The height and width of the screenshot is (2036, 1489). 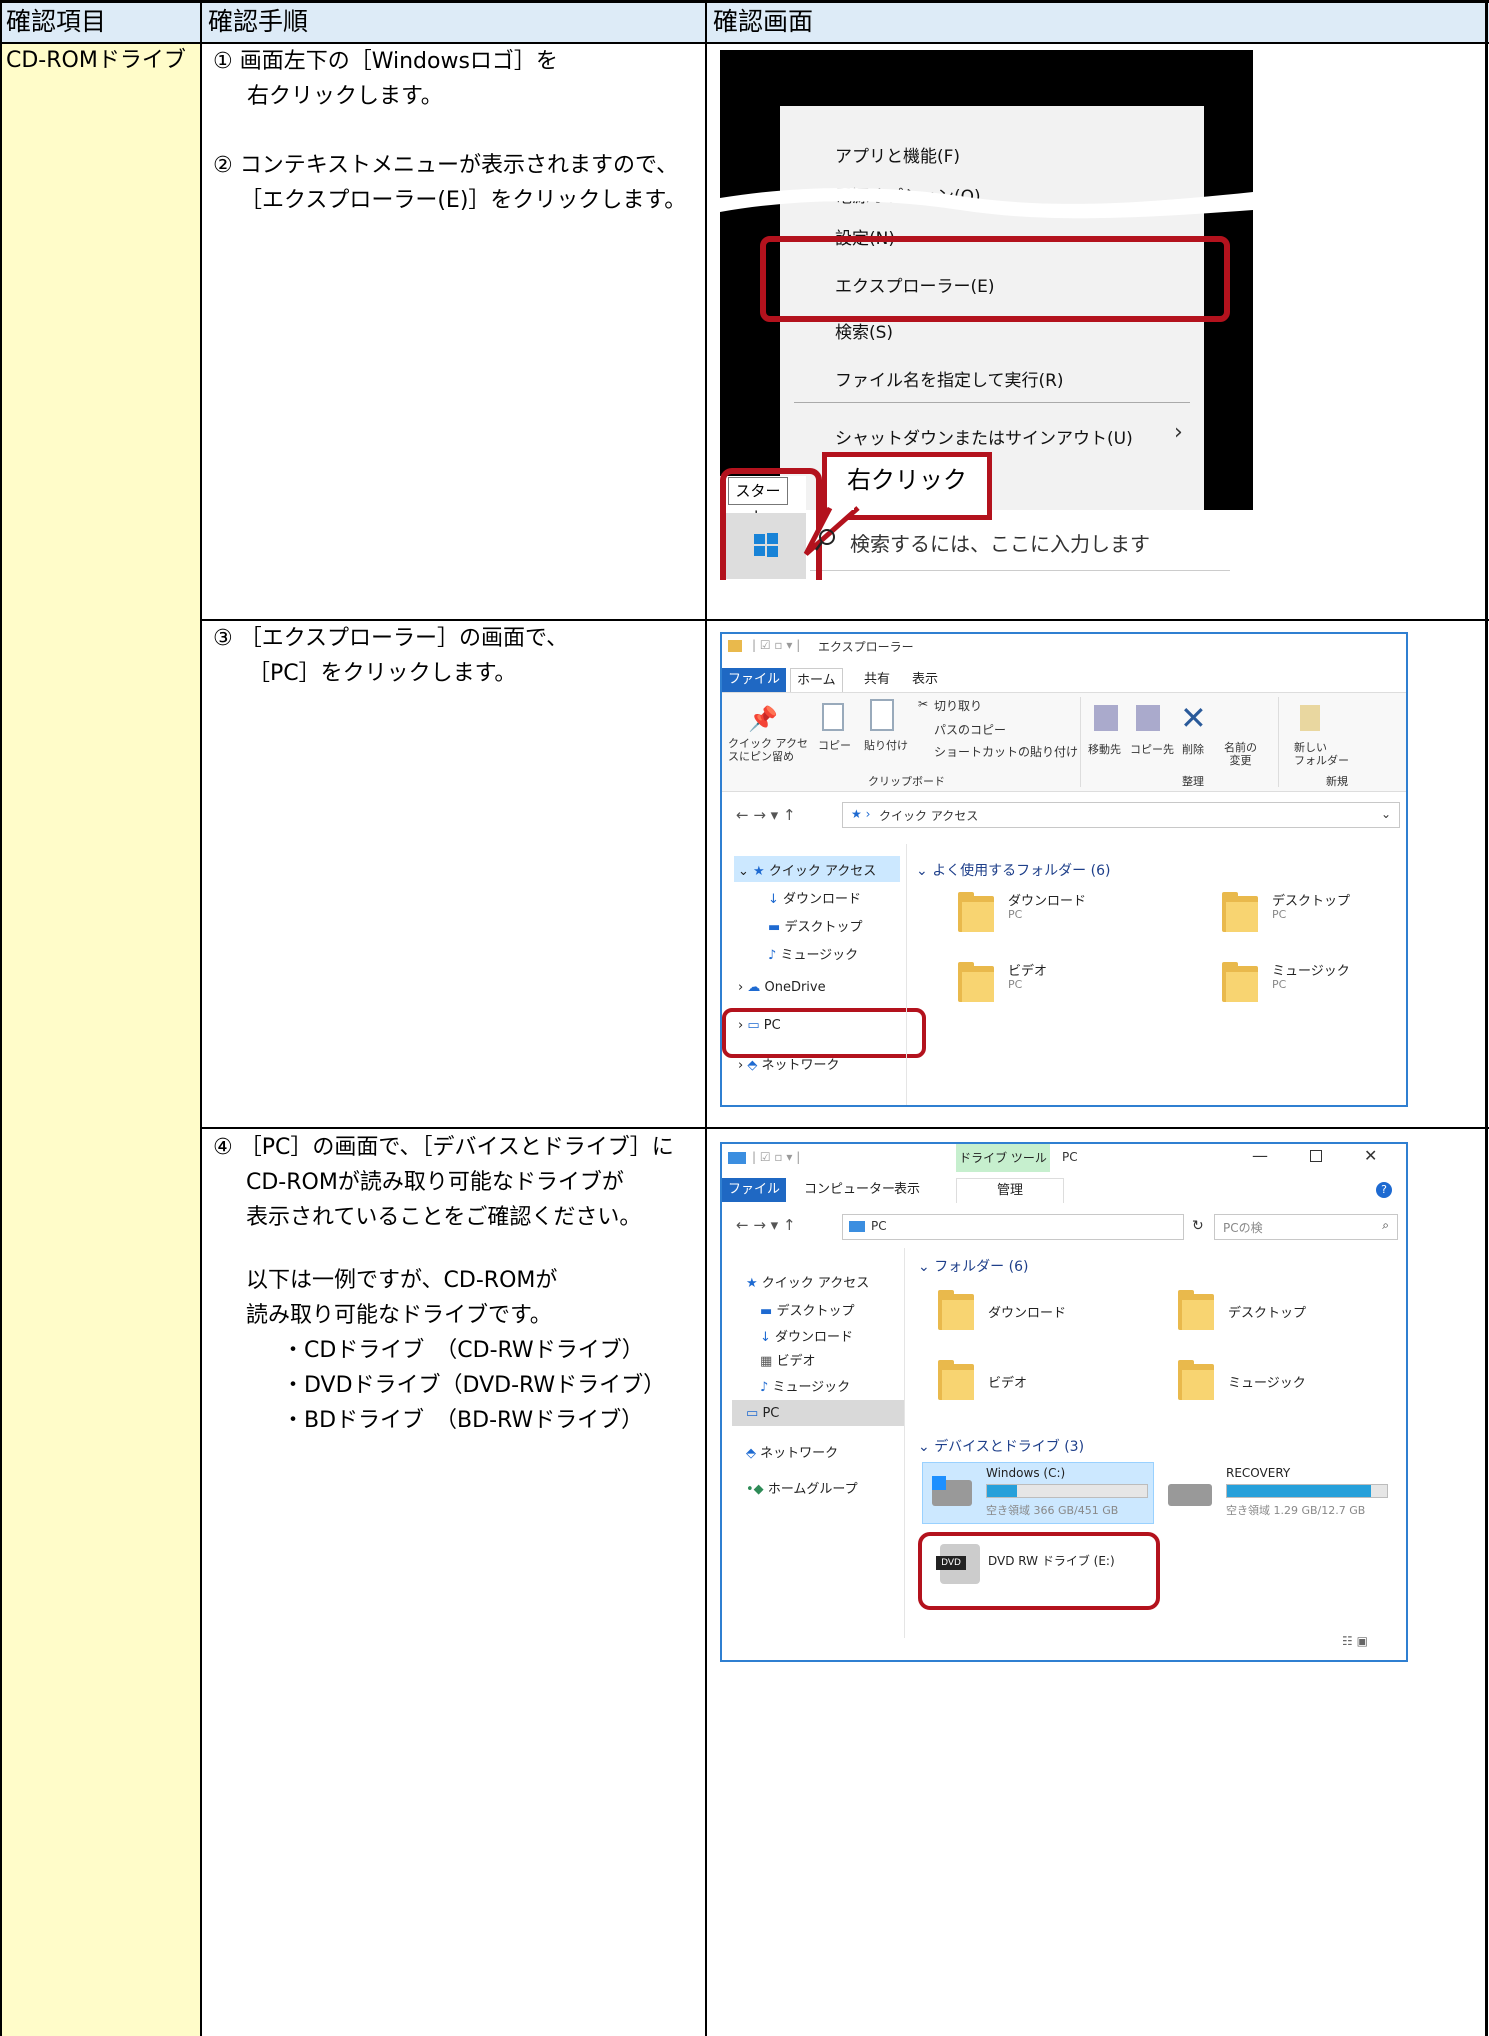 What do you see at coordinates (981, 1267) in the screenshot?
I see `section-folders-label: フォルダー (6)` at bounding box center [981, 1267].